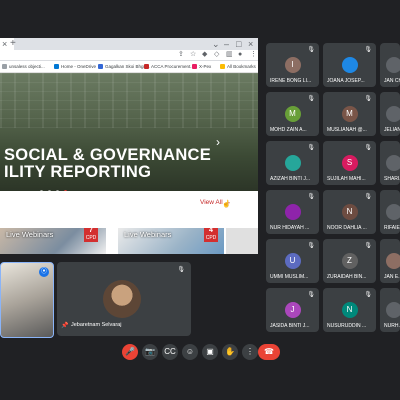 The image size is (400, 400). What do you see at coordinates (250, 352) in the screenshot?
I see `more-options-button: ⋮` at bounding box center [250, 352].